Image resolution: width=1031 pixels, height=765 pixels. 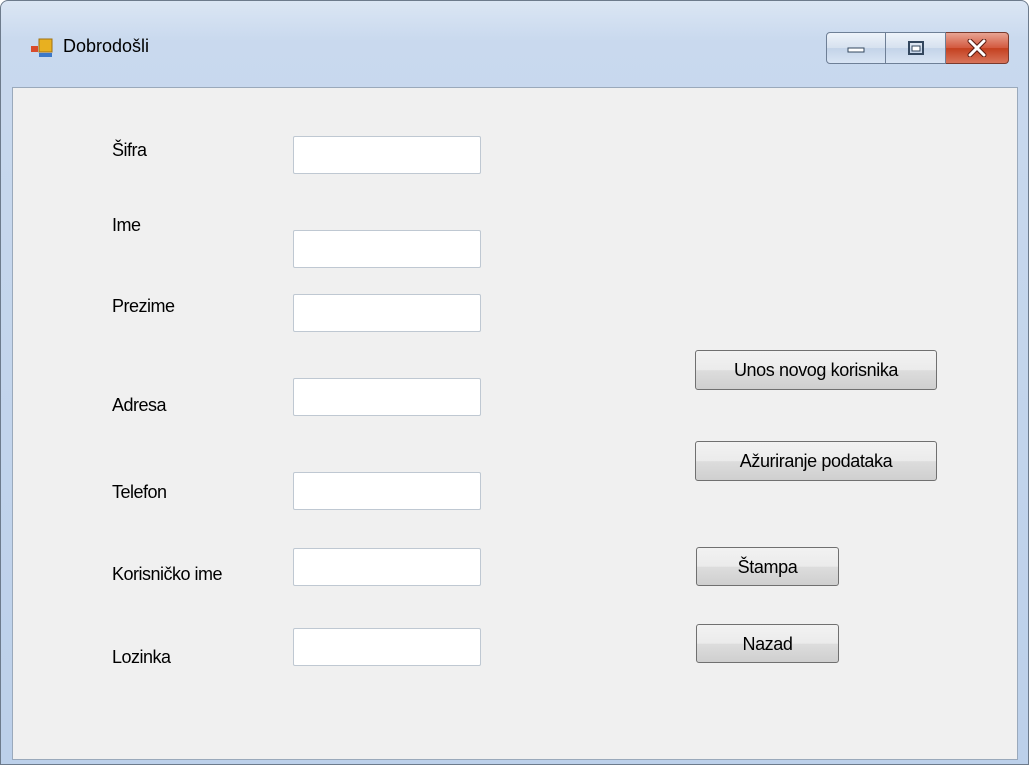 I want to click on azuriranje-podataka-button: Ažuriranje podataka, so click(x=816, y=461).